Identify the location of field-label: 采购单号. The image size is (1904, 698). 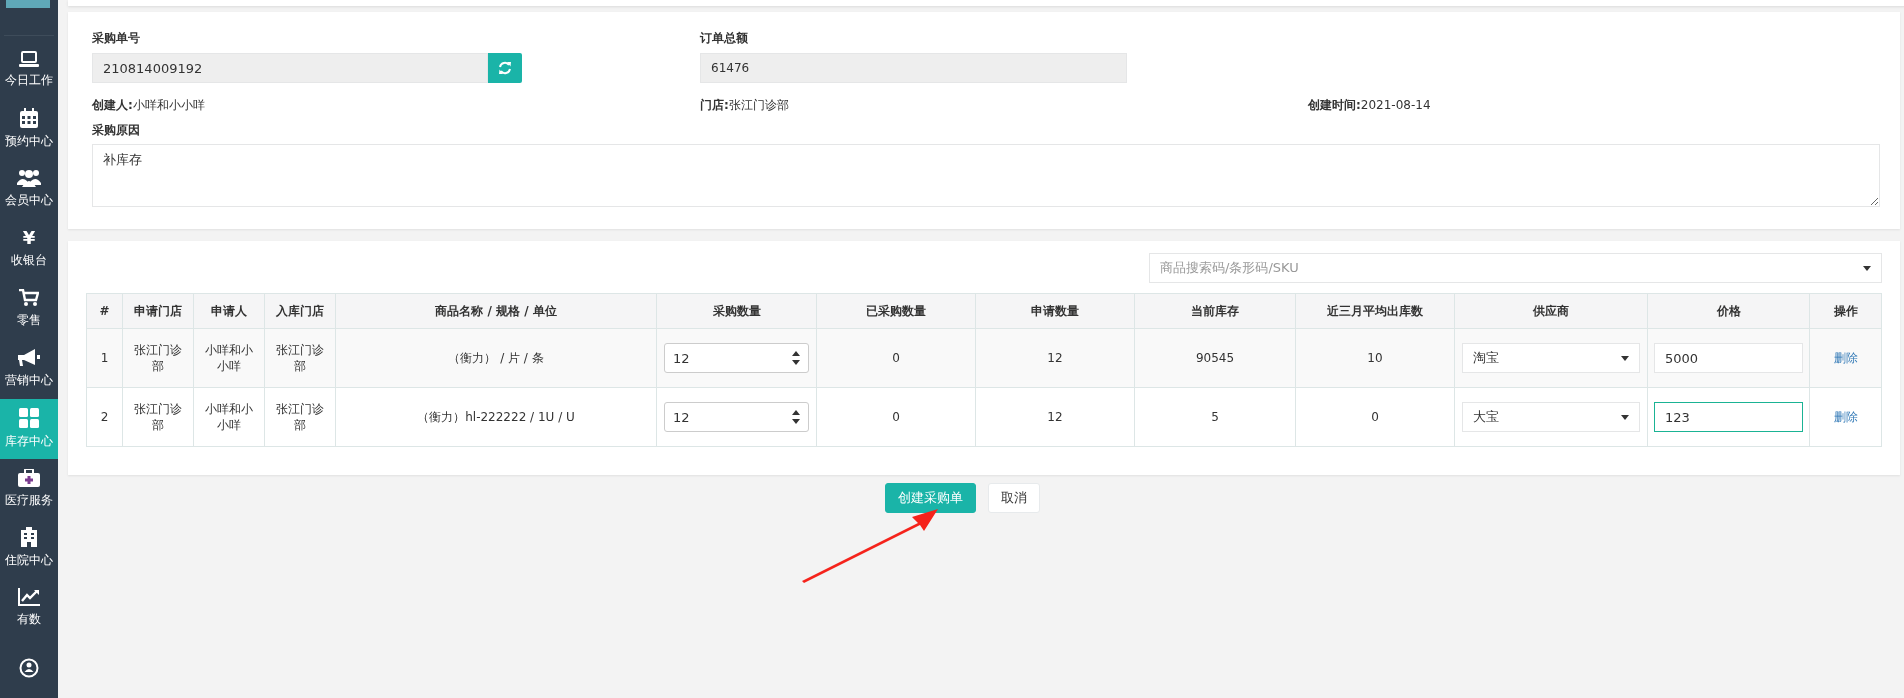
(116, 38).